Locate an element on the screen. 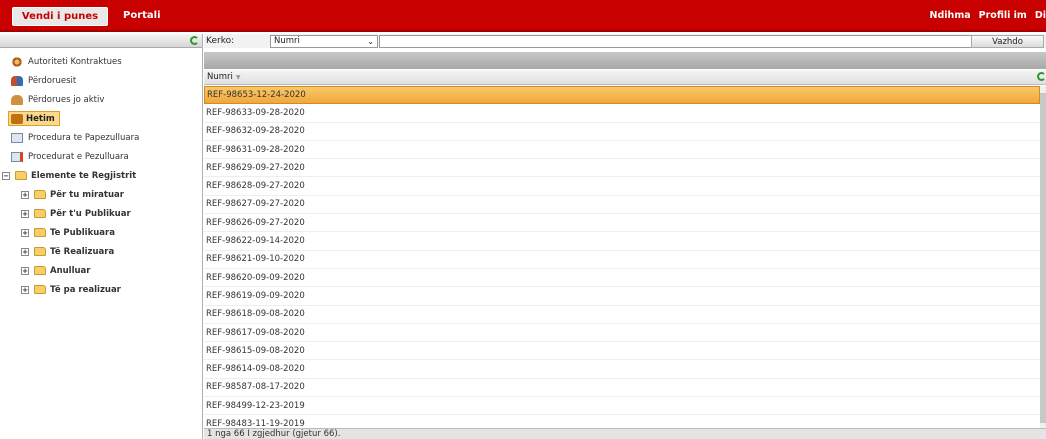  top-links: Ndihma Profili im Di is located at coordinates (988, 15).